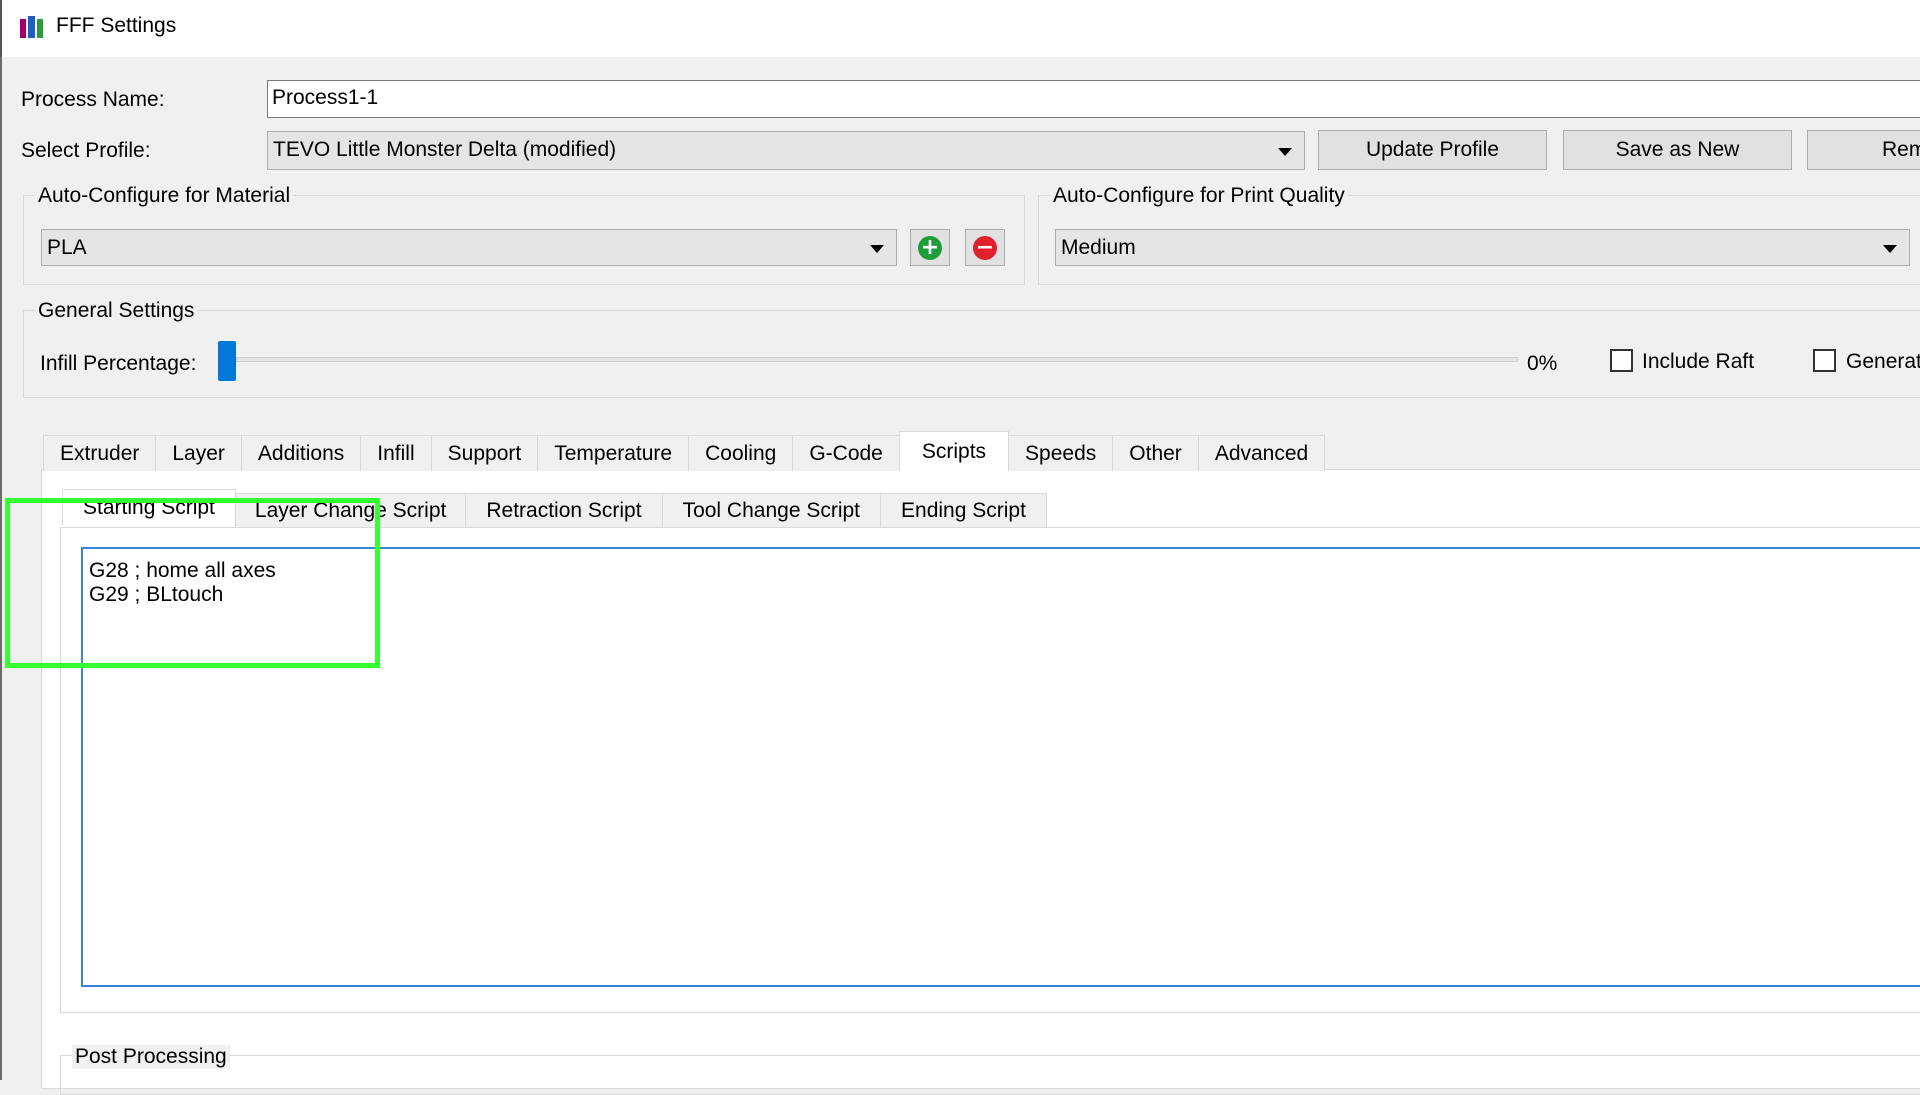  Describe the element at coordinates (1155, 453) in the screenshot. I see `tab-other: Other` at that location.